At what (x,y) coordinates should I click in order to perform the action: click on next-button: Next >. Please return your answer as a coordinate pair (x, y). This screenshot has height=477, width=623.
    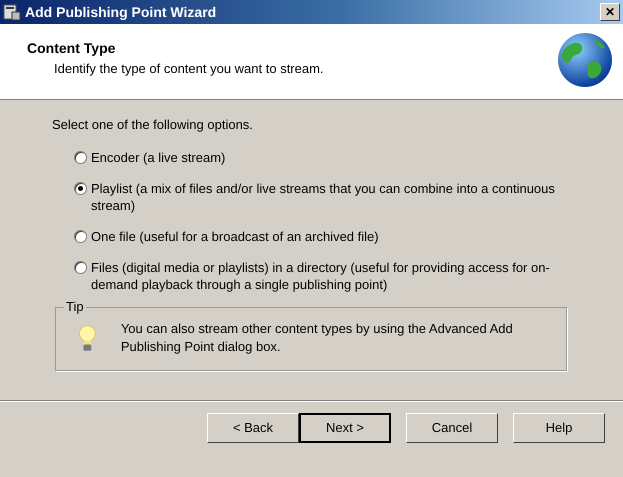
    Looking at the image, I should click on (345, 428).